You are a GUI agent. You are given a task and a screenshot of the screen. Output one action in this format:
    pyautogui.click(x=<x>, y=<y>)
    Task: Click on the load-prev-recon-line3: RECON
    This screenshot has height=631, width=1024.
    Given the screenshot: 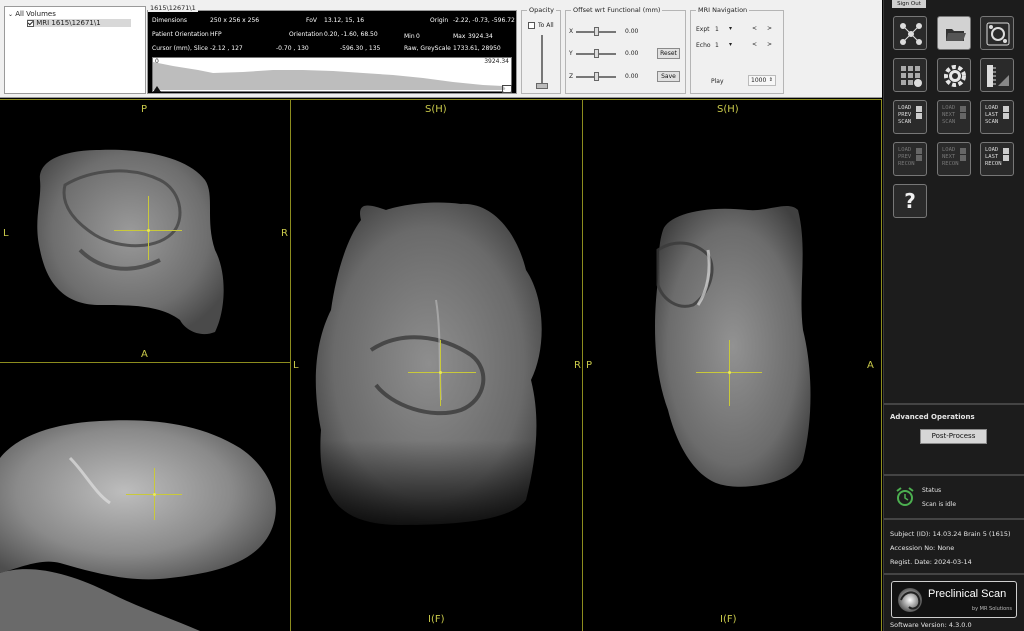 What is the action you would take?
    pyautogui.click(x=906, y=164)
    